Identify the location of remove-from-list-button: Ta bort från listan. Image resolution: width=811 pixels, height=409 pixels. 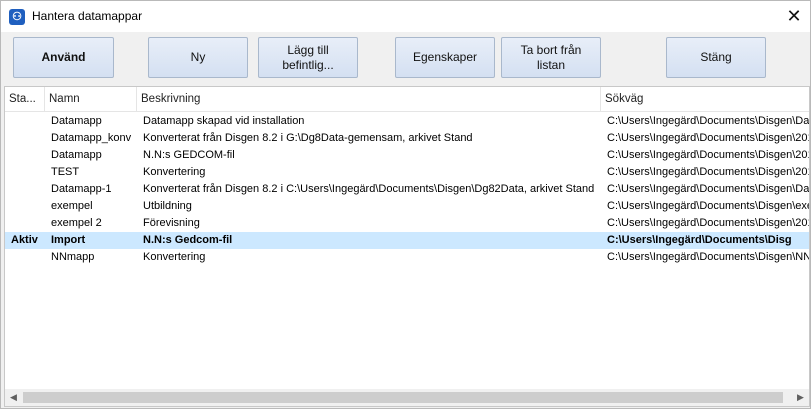
(551, 57).